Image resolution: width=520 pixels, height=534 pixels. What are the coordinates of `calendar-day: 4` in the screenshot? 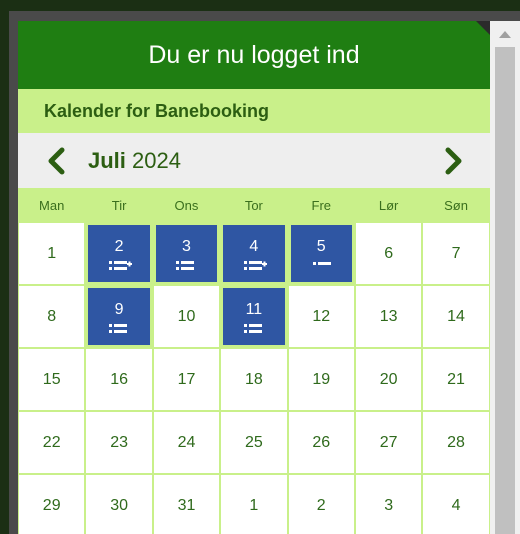 It's located at (456, 504).